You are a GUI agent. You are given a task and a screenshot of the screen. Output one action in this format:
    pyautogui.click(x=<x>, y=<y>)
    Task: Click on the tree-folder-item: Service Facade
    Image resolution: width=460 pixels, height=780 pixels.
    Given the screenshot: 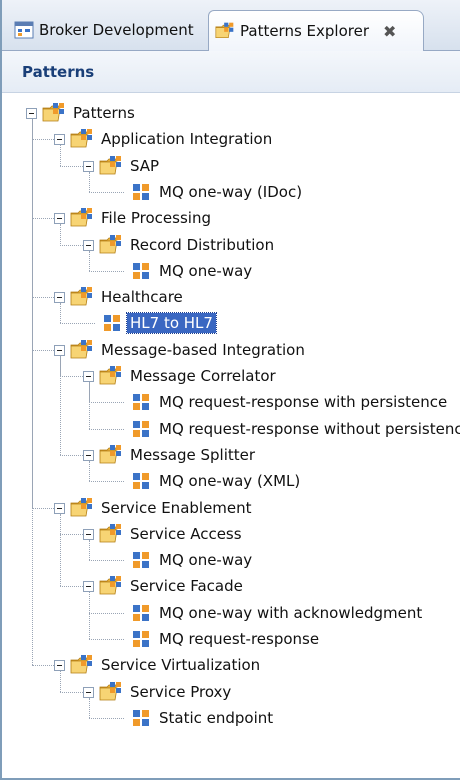 What is the action you would take?
    pyautogui.click(x=172, y=586)
    